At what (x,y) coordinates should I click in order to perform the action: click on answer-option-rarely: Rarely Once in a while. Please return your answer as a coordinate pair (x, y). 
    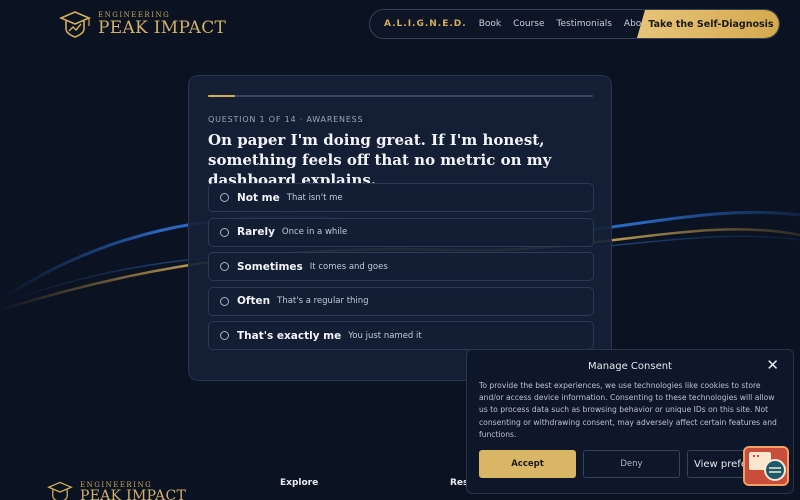
    Looking at the image, I should click on (401, 232).